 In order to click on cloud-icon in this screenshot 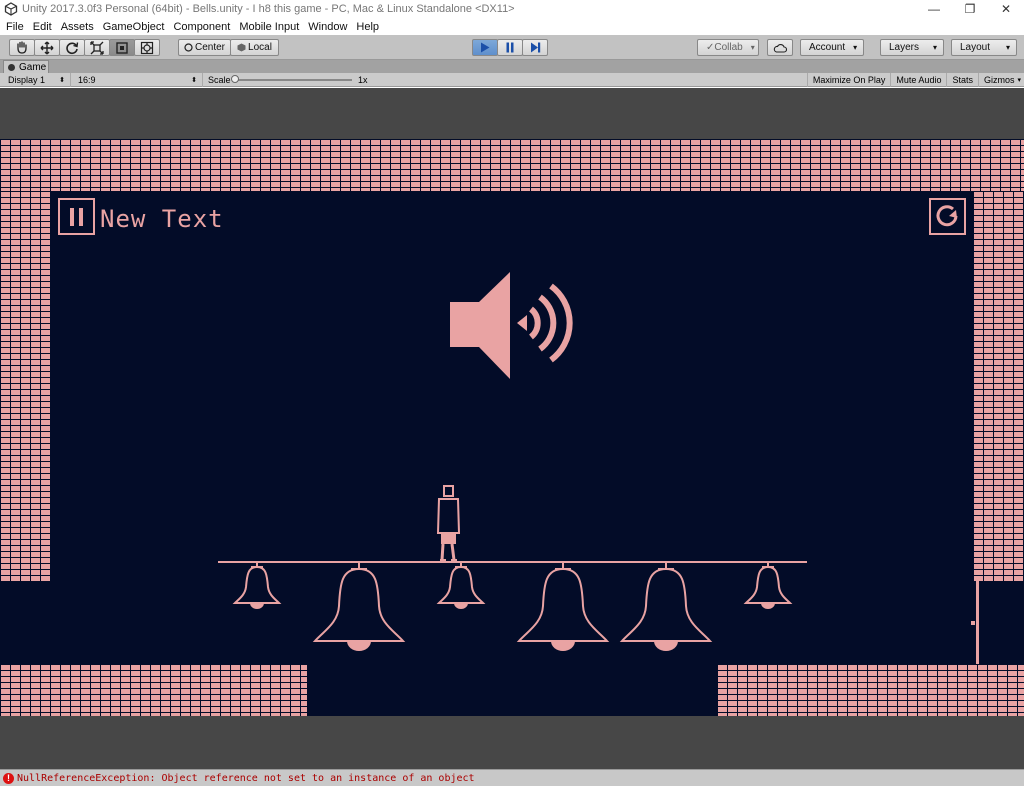, I will do `click(780, 48)`.